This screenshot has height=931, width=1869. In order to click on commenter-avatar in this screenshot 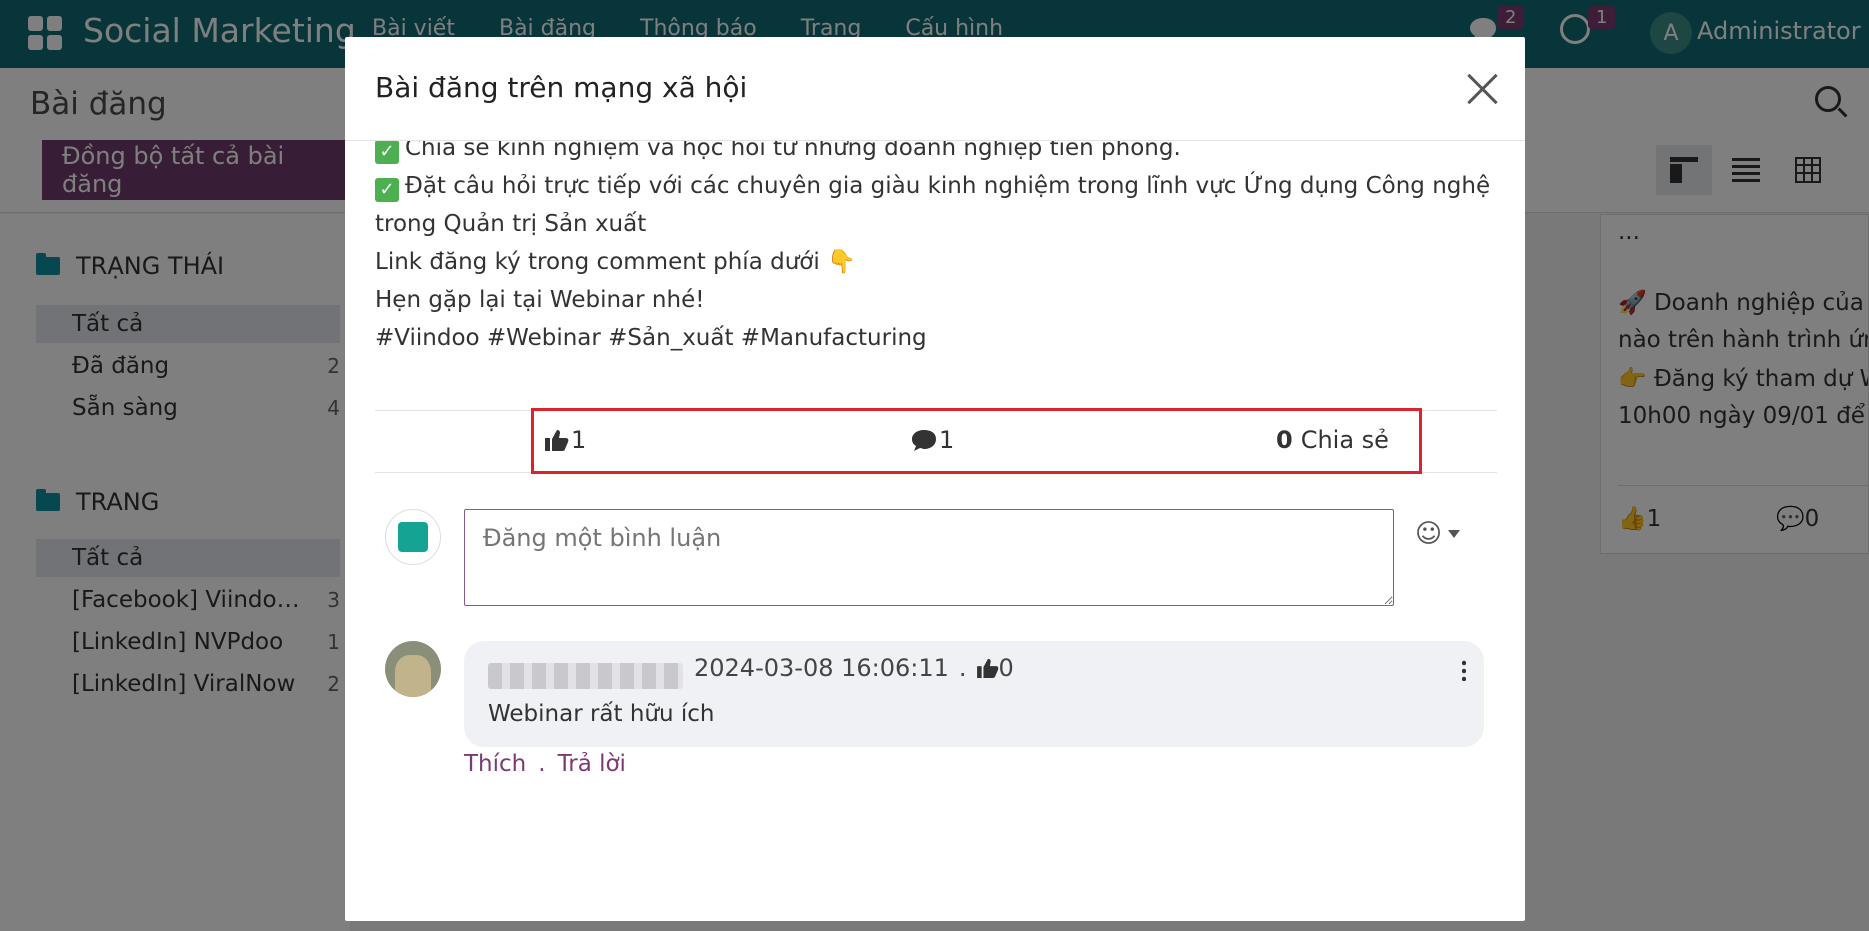, I will do `click(413, 669)`.